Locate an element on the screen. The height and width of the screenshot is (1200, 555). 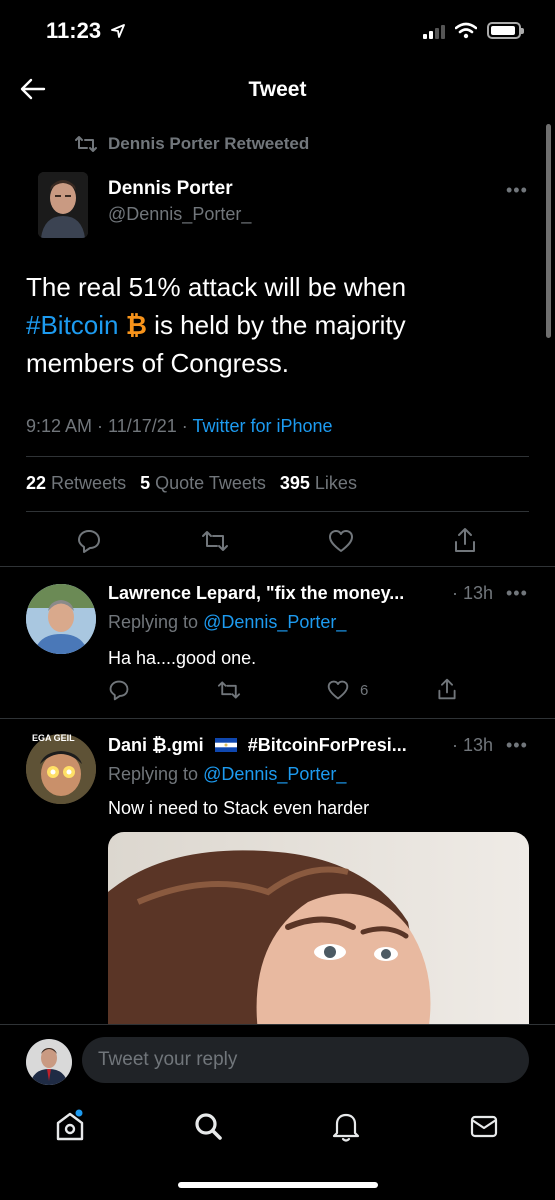
tab-home is located at coordinates (70, 1126).